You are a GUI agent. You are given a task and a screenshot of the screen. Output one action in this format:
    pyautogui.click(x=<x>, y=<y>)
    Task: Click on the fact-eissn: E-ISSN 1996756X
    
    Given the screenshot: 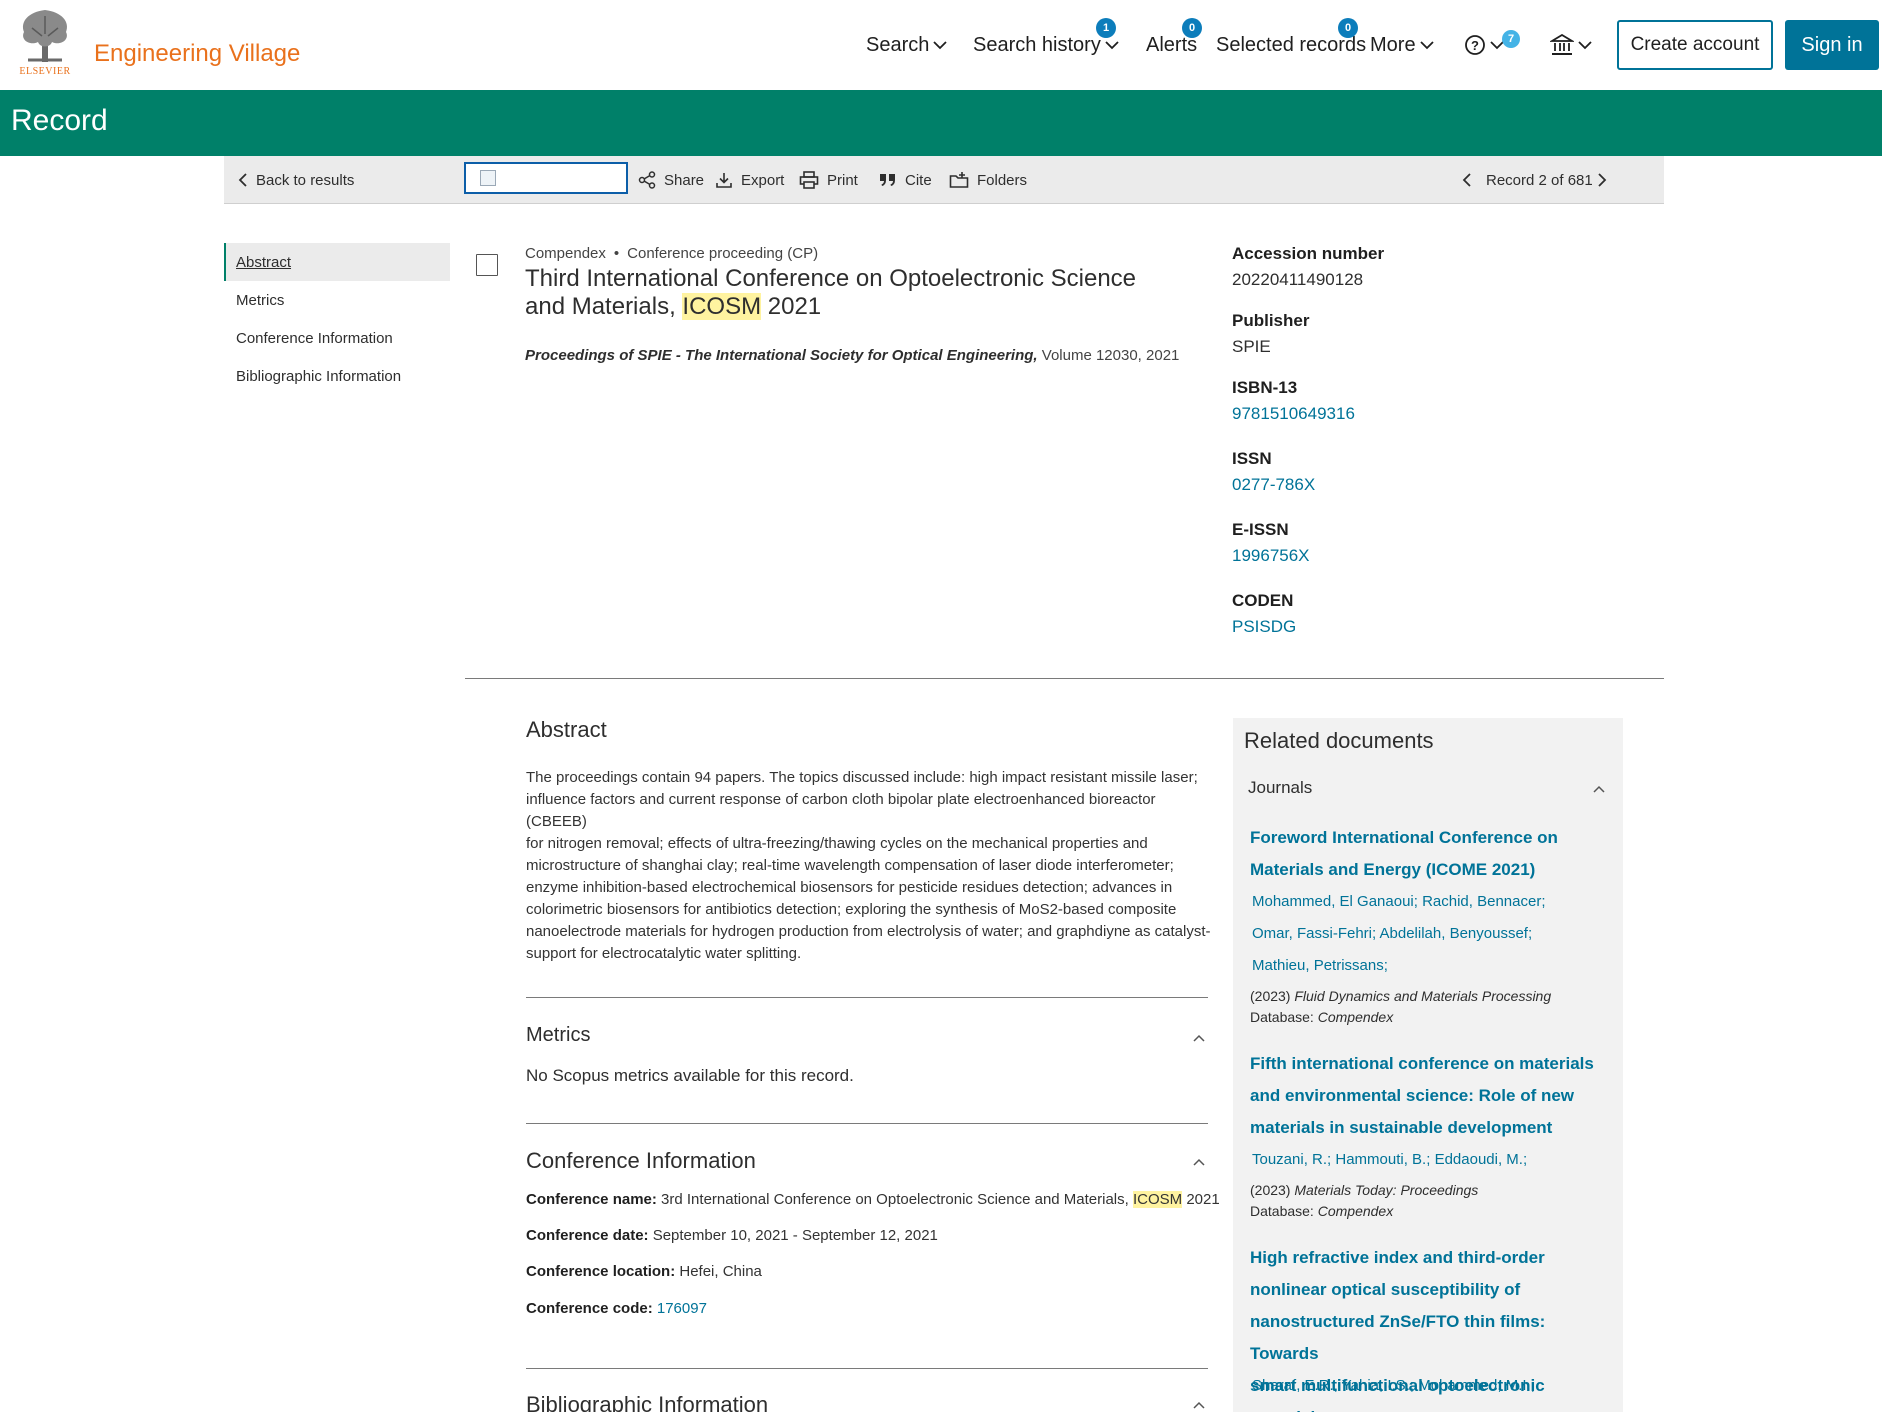 What is the action you would take?
    pyautogui.click(x=1432, y=555)
    